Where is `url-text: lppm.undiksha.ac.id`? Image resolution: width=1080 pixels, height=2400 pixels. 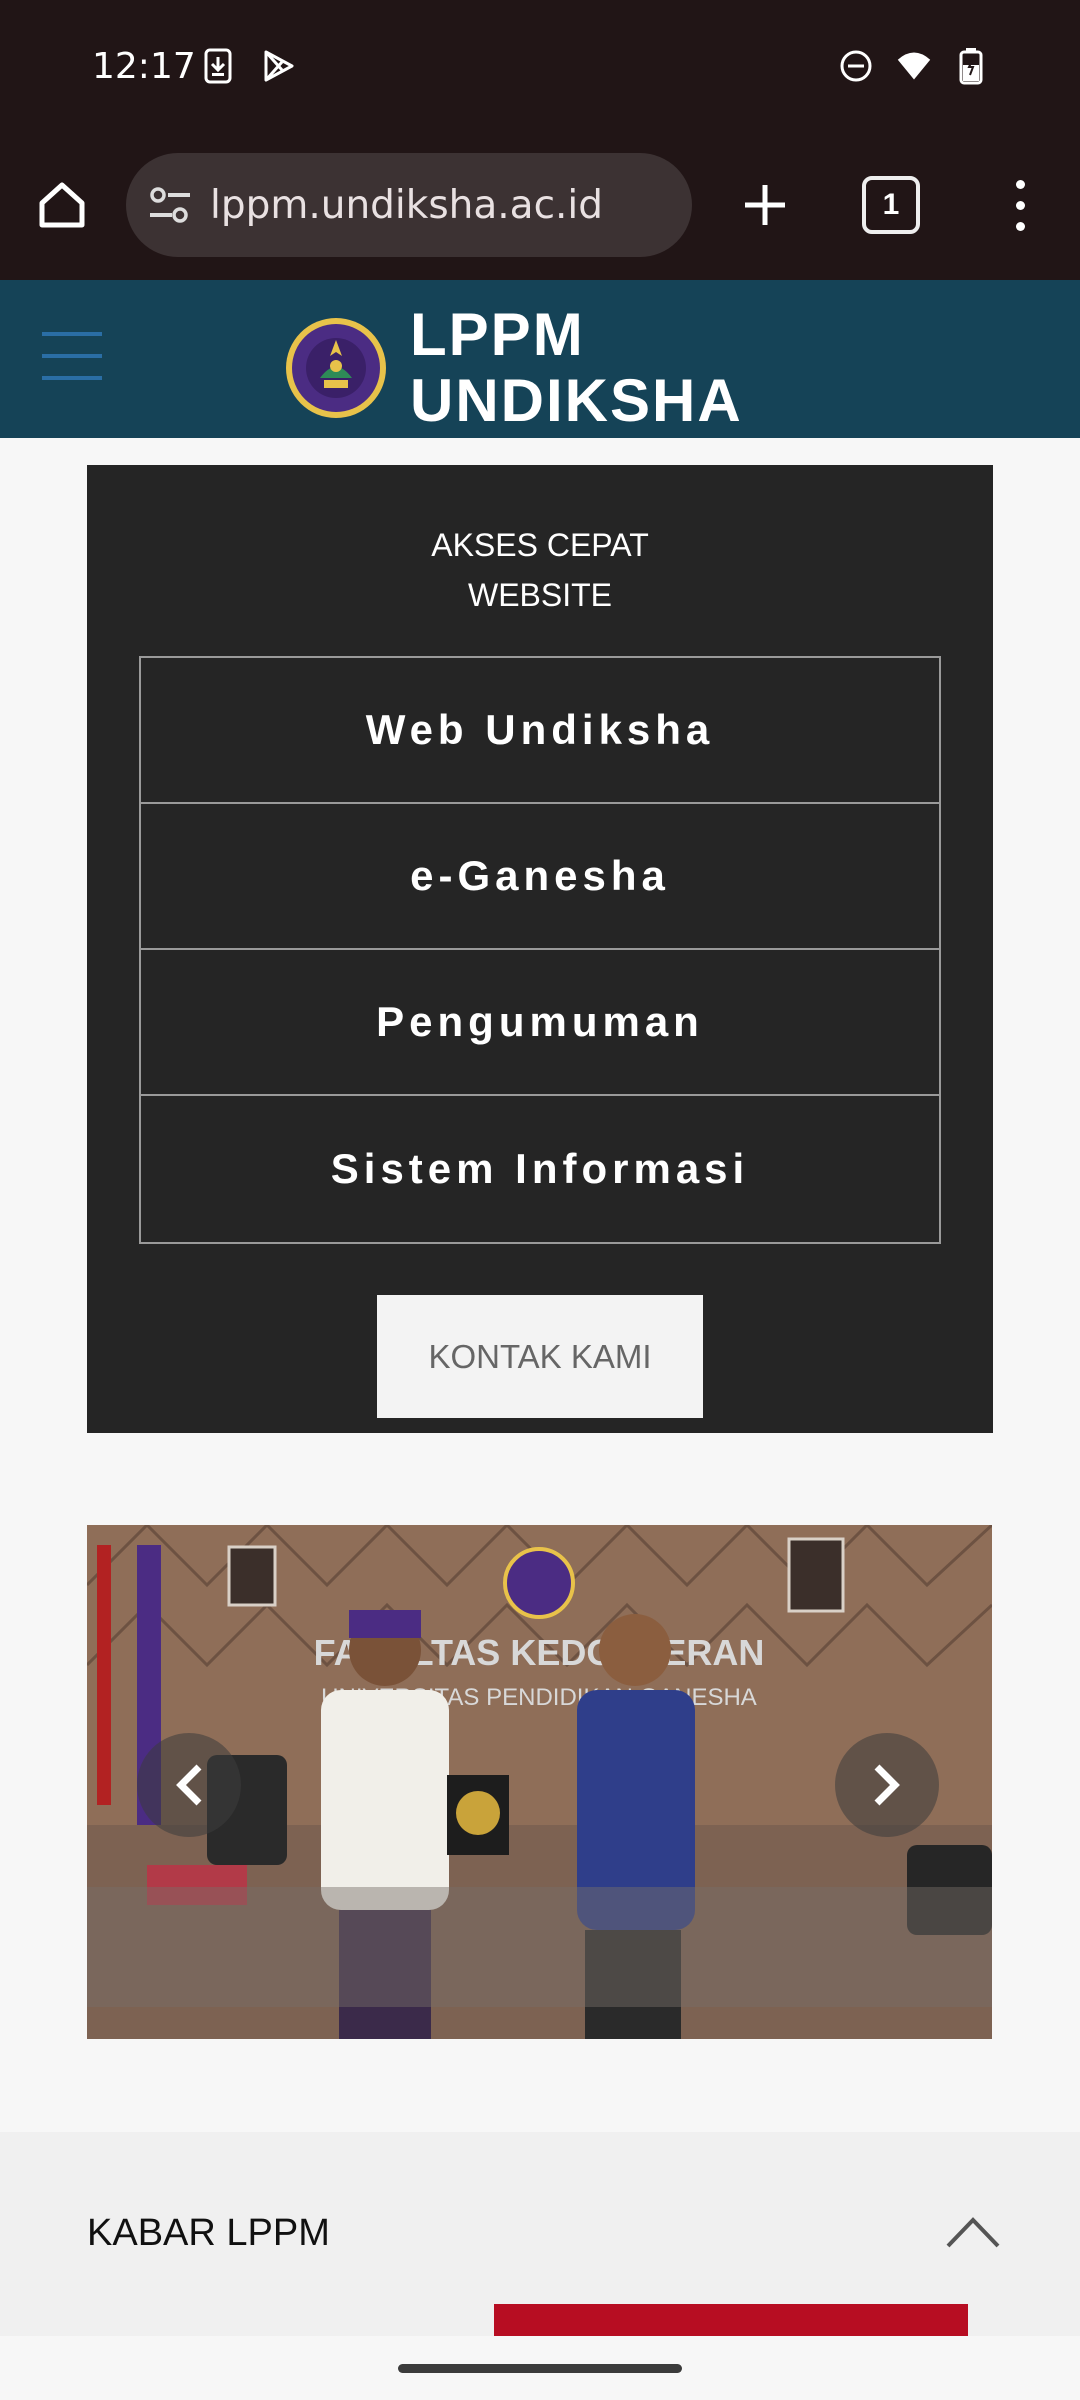
url-text: lppm.undiksha.ac.id is located at coordinates (407, 205).